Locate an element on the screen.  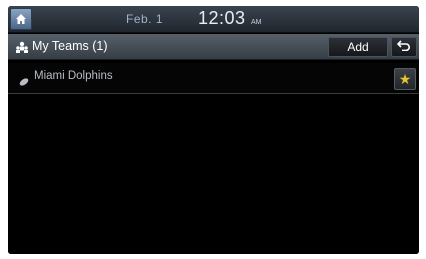
home-icon is located at coordinates (21, 19).